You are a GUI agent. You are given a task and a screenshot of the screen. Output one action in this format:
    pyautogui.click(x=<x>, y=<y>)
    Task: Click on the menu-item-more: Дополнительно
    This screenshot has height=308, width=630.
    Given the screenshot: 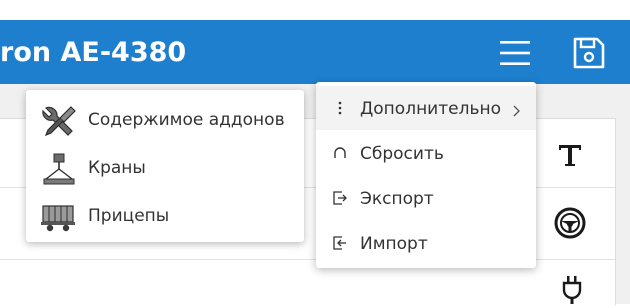 What is the action you would take?
    pyautogui.click(x=426, y=108)
    